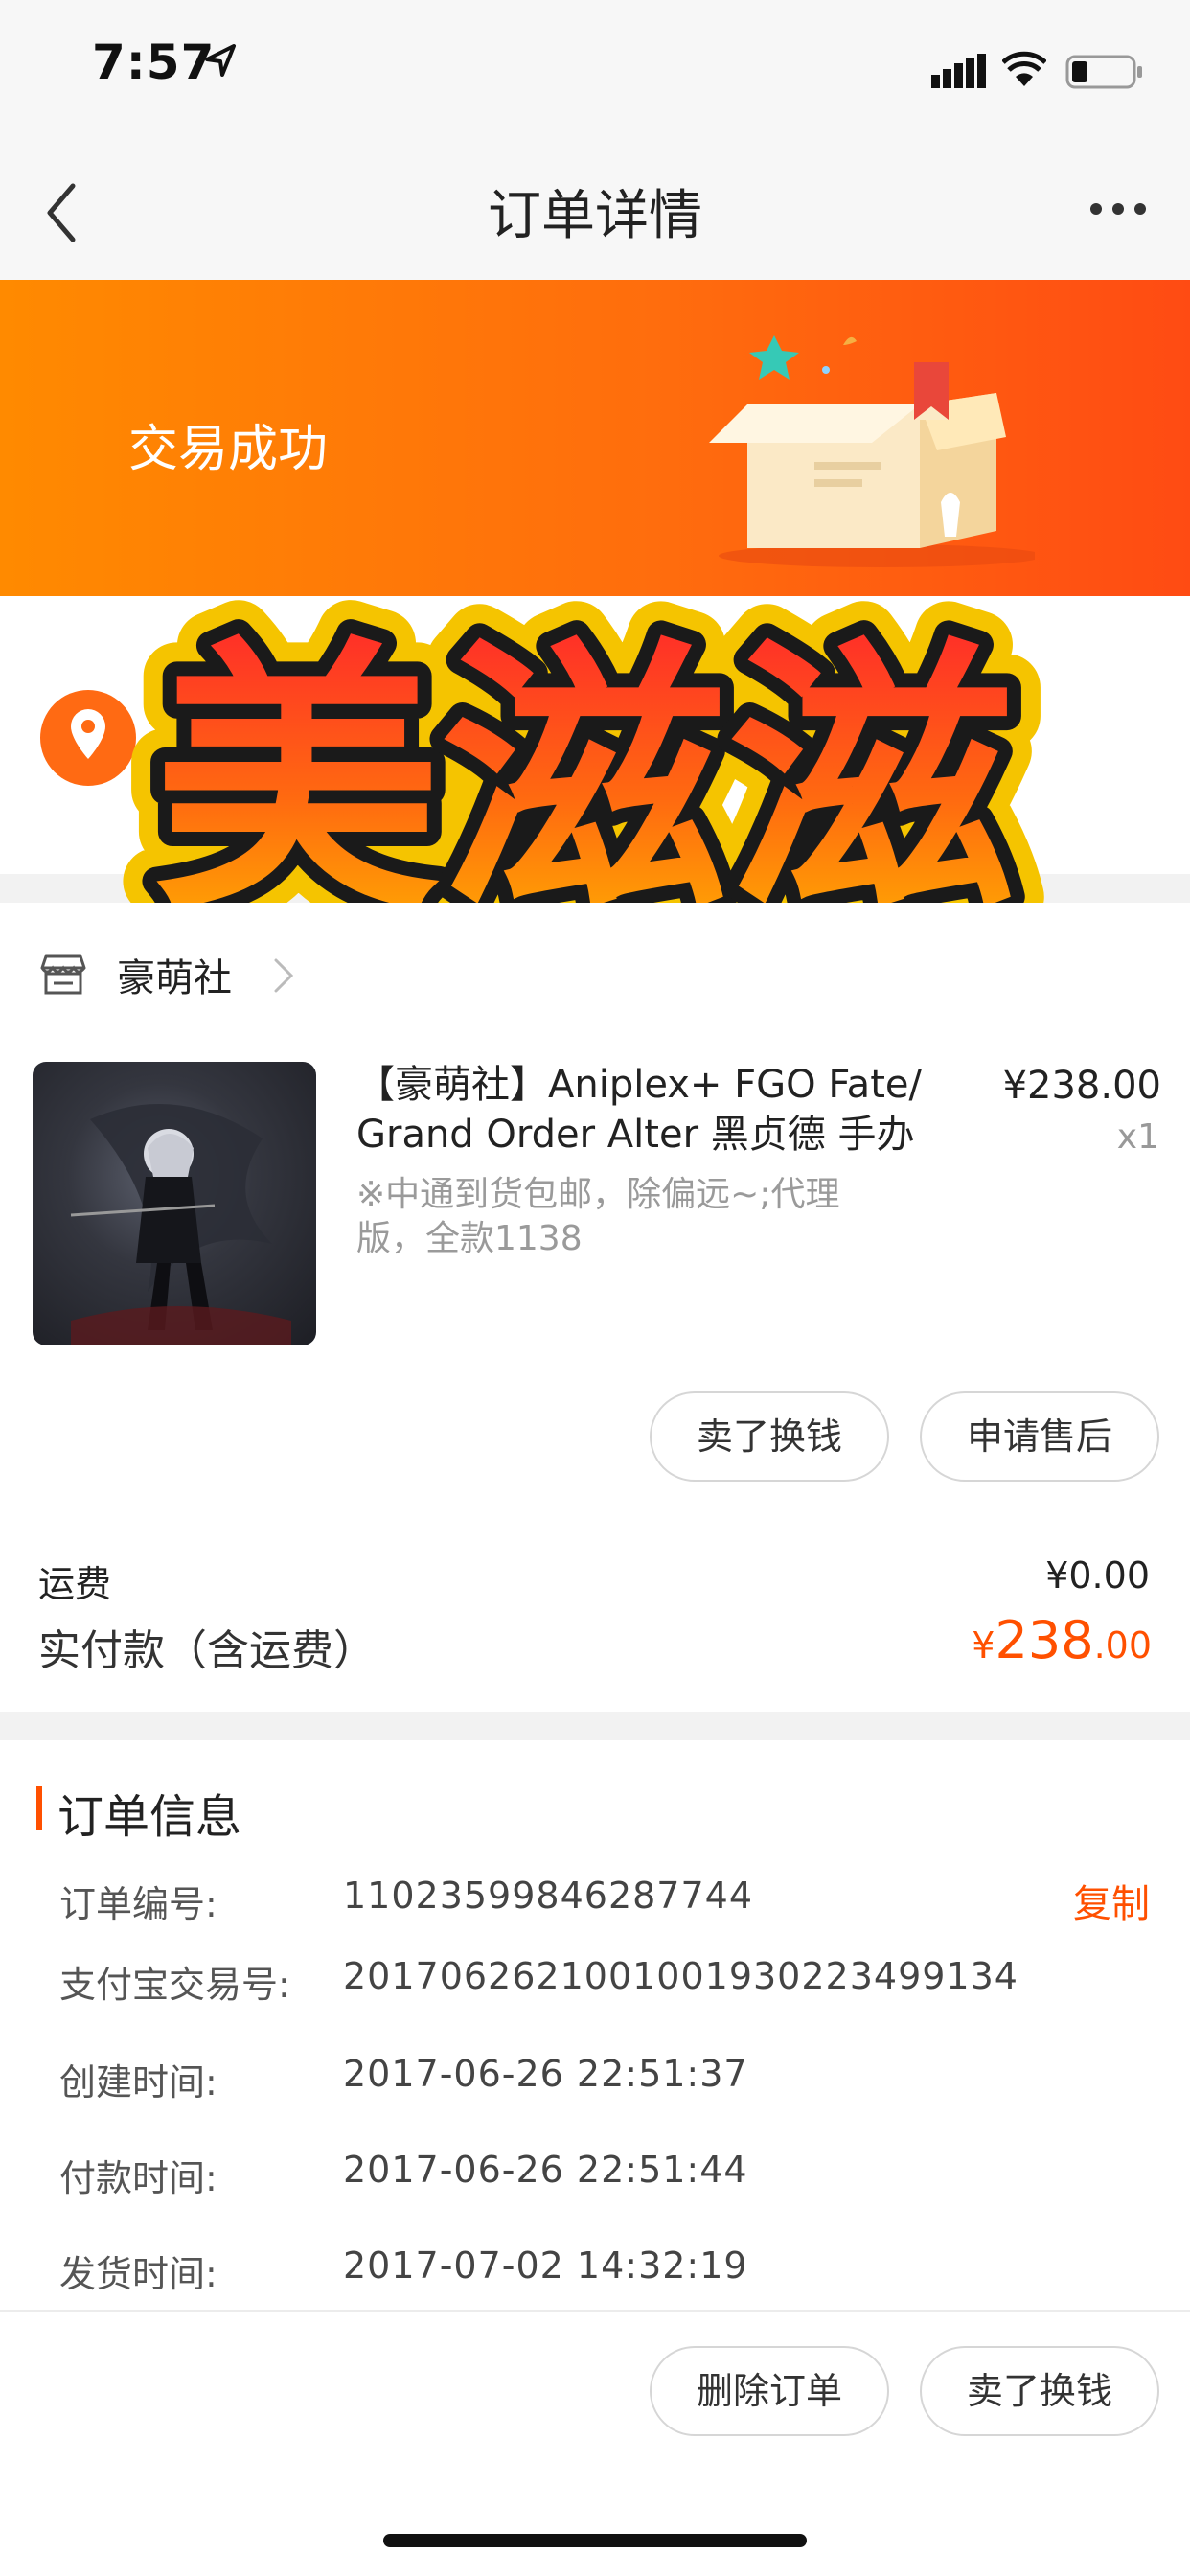 This screenshot has height=2576, width=1190. What do you see at coordinates (75, 1584) in the screenshot?
I see `shipping-fee-label: 运费` at bounding box center [75, 1584].